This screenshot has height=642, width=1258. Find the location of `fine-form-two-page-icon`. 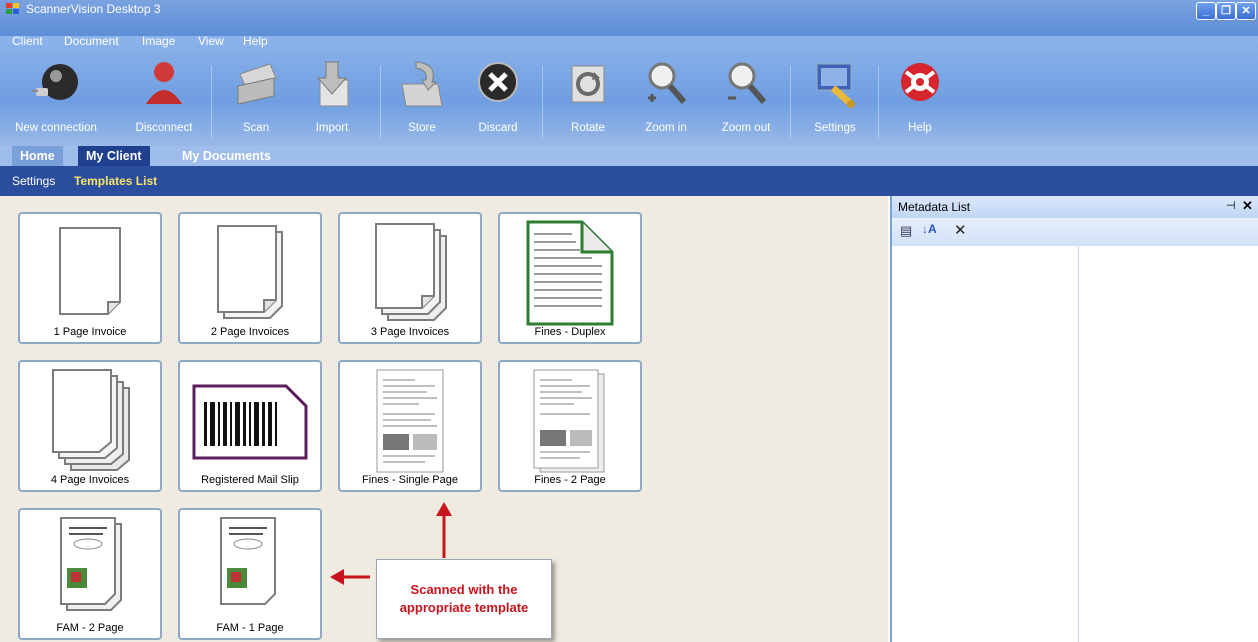

fine-form-two-page-icon is located at coordinates (569, 421).